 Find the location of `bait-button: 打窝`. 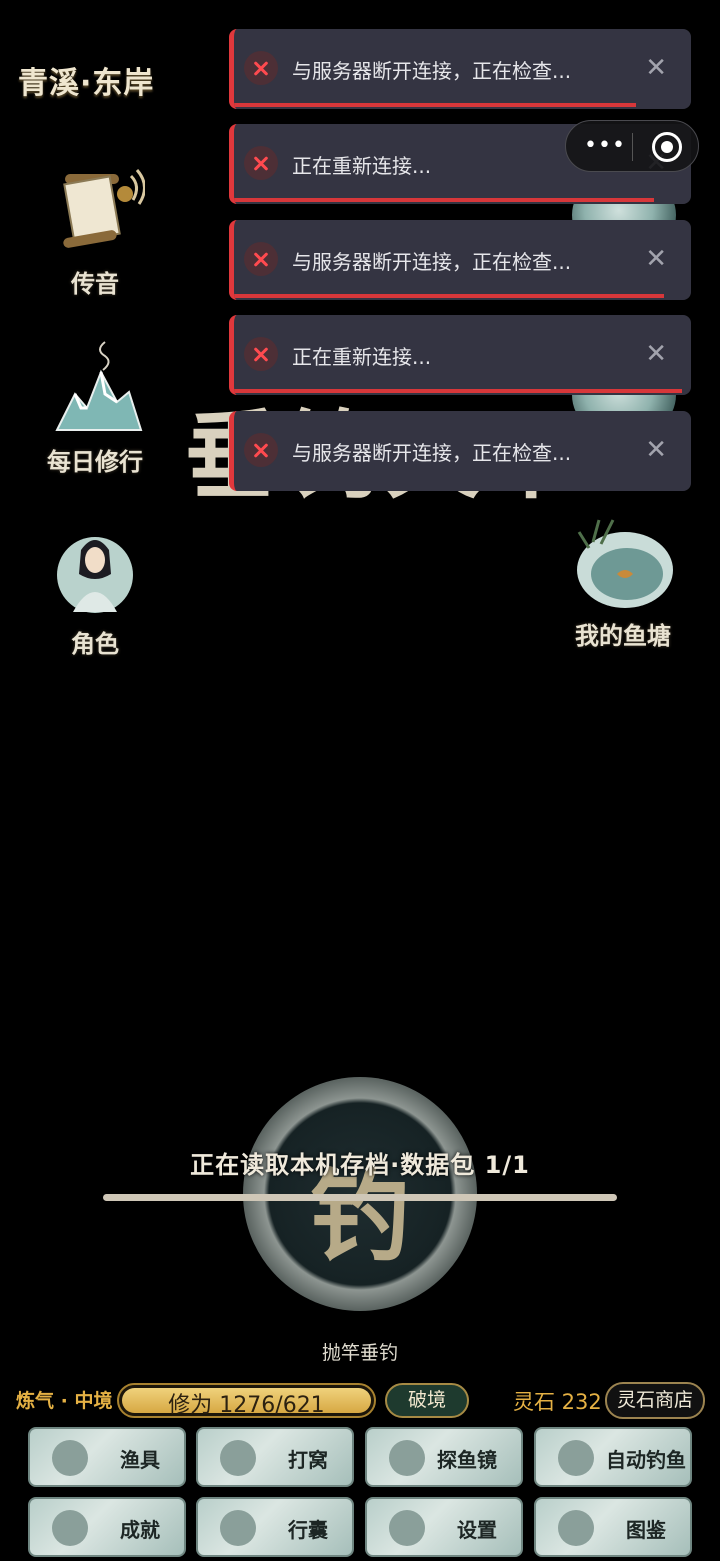

bait-button: 打窝 is located at coordinates (275, 1457).